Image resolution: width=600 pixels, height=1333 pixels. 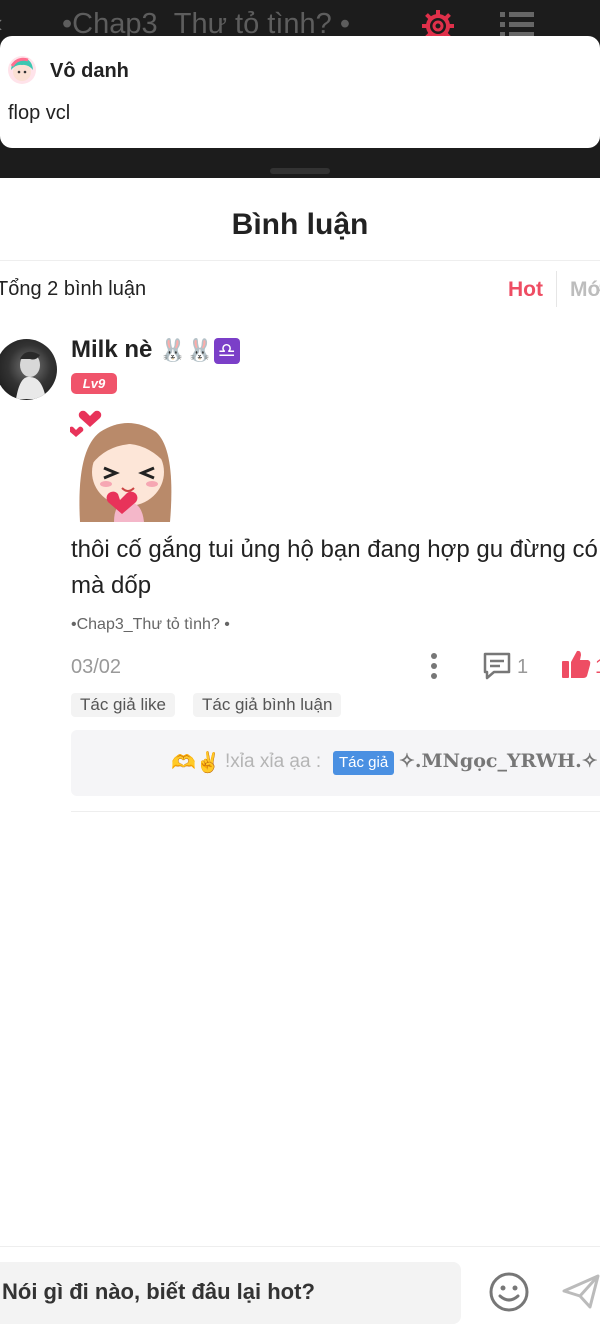 I want to click on libra-icon: ♎, so click(x=226, y=350).